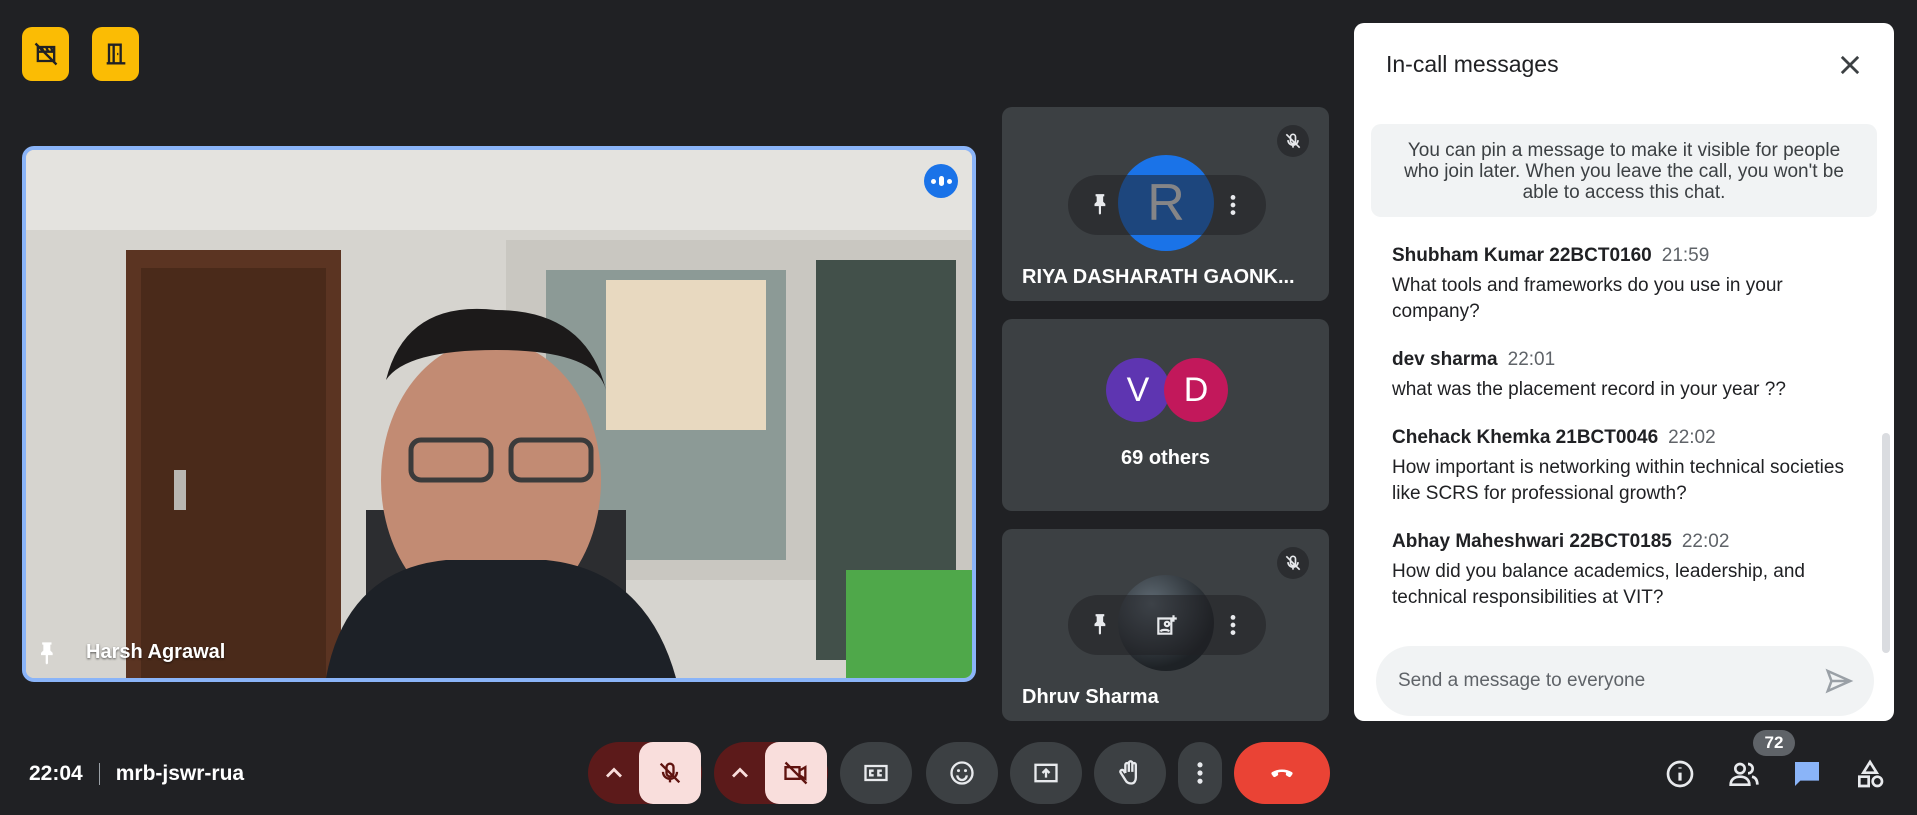 Image resolution: width=1917 pixels, height=815 pixels. I want to click on camera-toggle-button, so click(796, 773).